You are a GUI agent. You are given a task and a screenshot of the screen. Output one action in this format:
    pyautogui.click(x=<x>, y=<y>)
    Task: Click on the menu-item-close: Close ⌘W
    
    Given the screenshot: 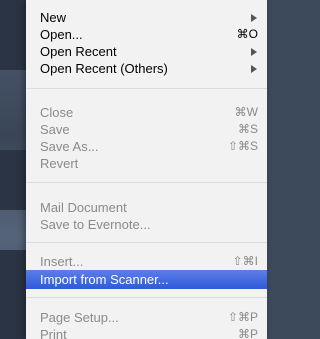 What is the action you would take?
    pyautogui.click(x=146, y=112)
    